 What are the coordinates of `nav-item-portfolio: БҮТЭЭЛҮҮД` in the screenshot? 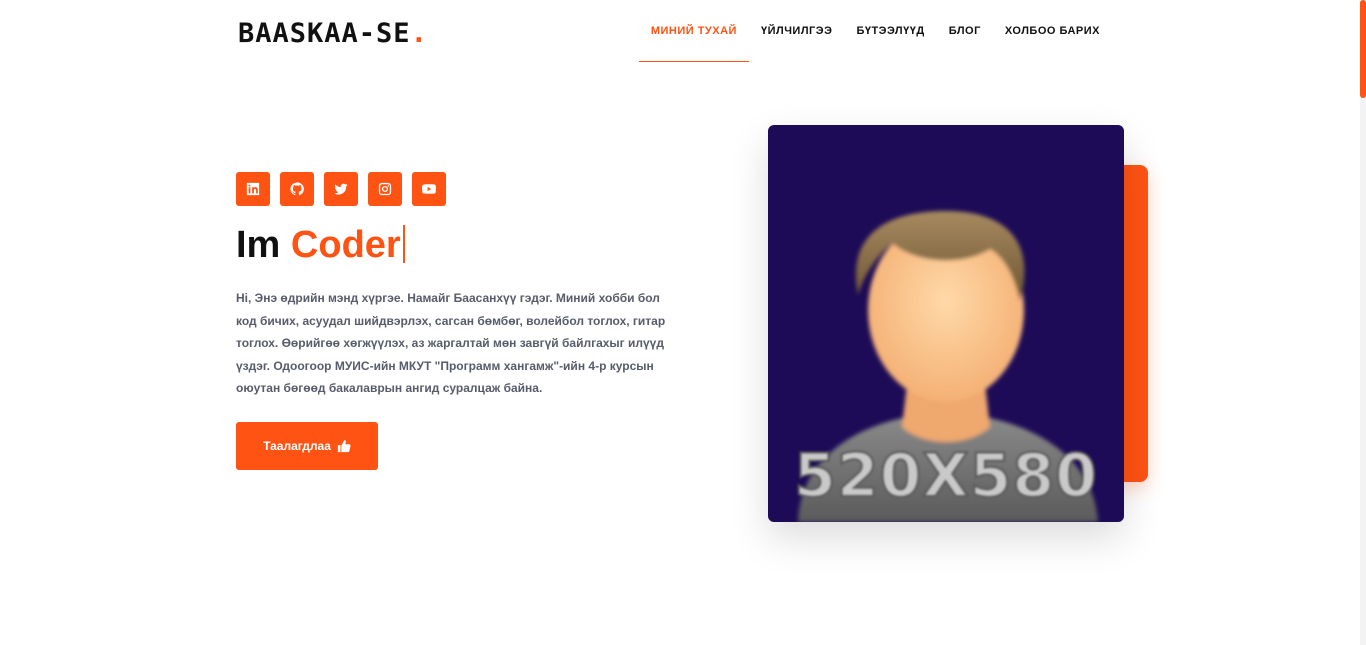 It's located at (890, 31).